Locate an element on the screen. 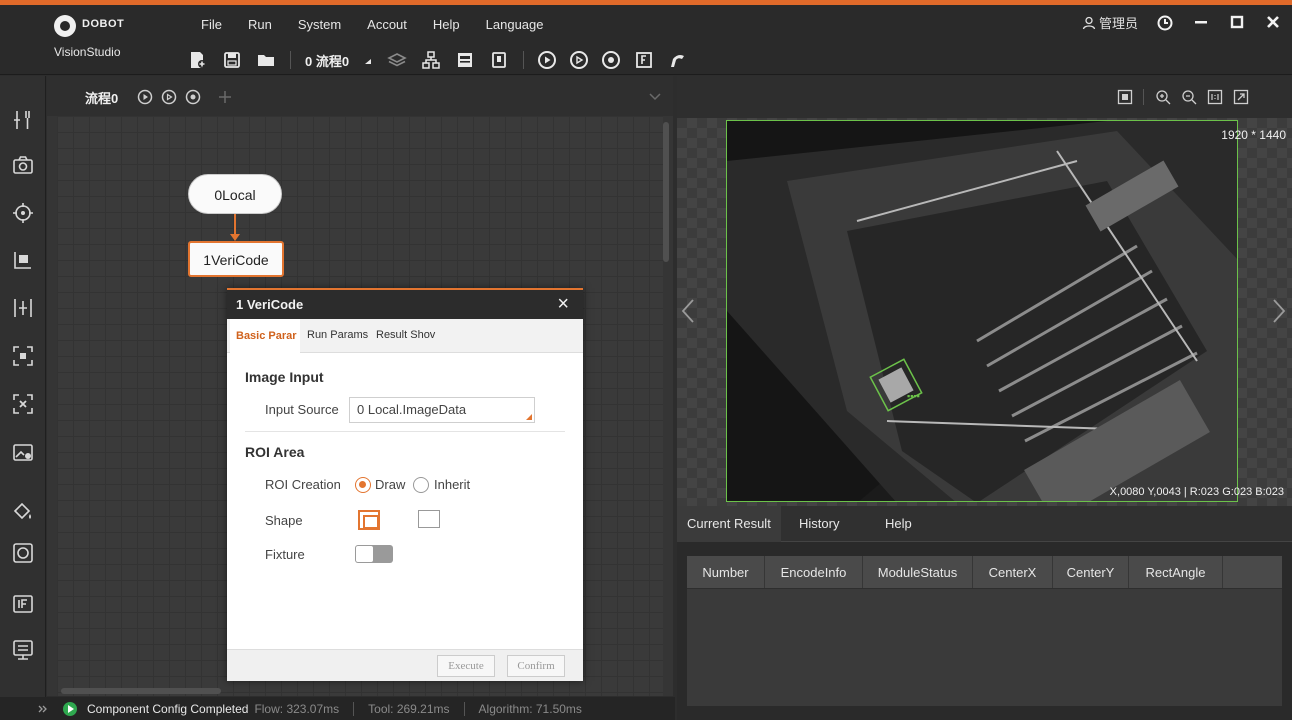 This screenshot has height=720, width=1292. brand: DOBOT VisionStudio is located at coordinates (97, 41).